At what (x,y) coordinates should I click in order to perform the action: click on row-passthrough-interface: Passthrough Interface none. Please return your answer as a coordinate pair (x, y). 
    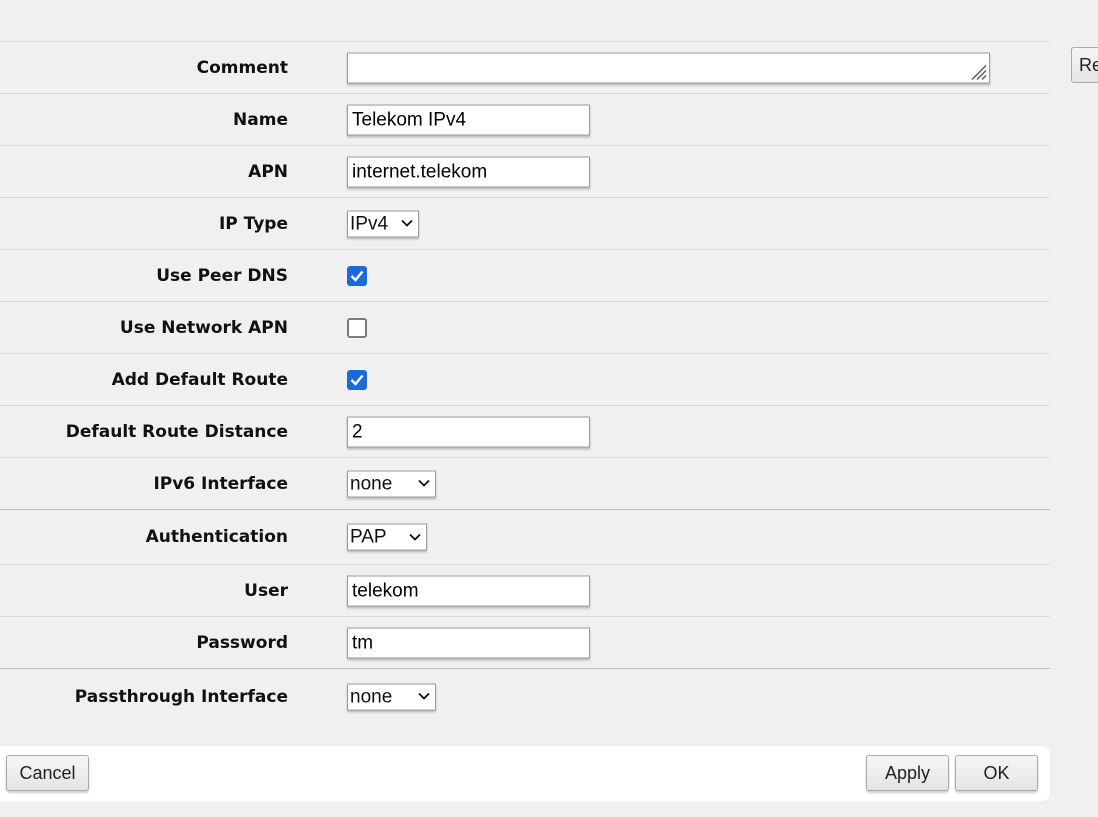
    Looking at the image, I should click on (525, 696).